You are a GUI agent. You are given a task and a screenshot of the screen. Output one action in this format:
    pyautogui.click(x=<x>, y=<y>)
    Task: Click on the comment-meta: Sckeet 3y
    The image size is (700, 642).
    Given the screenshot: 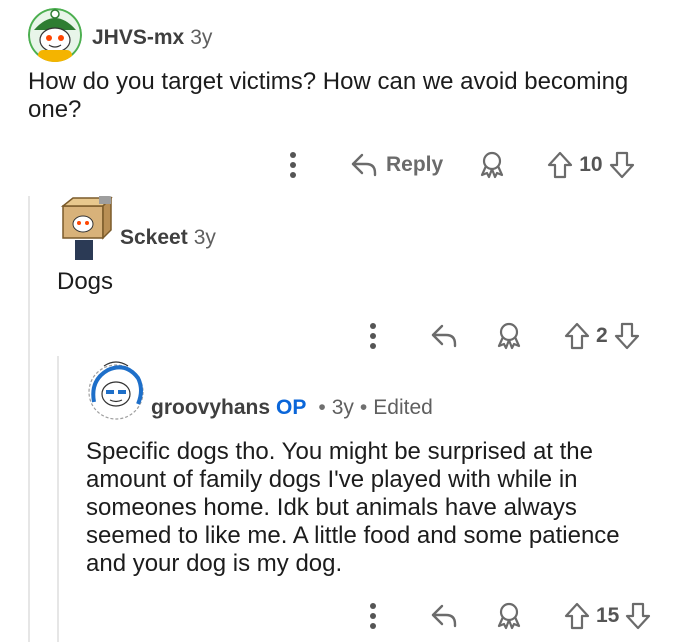 What is the action you would take?
    pyautogui.click(x=168, y=238)
    